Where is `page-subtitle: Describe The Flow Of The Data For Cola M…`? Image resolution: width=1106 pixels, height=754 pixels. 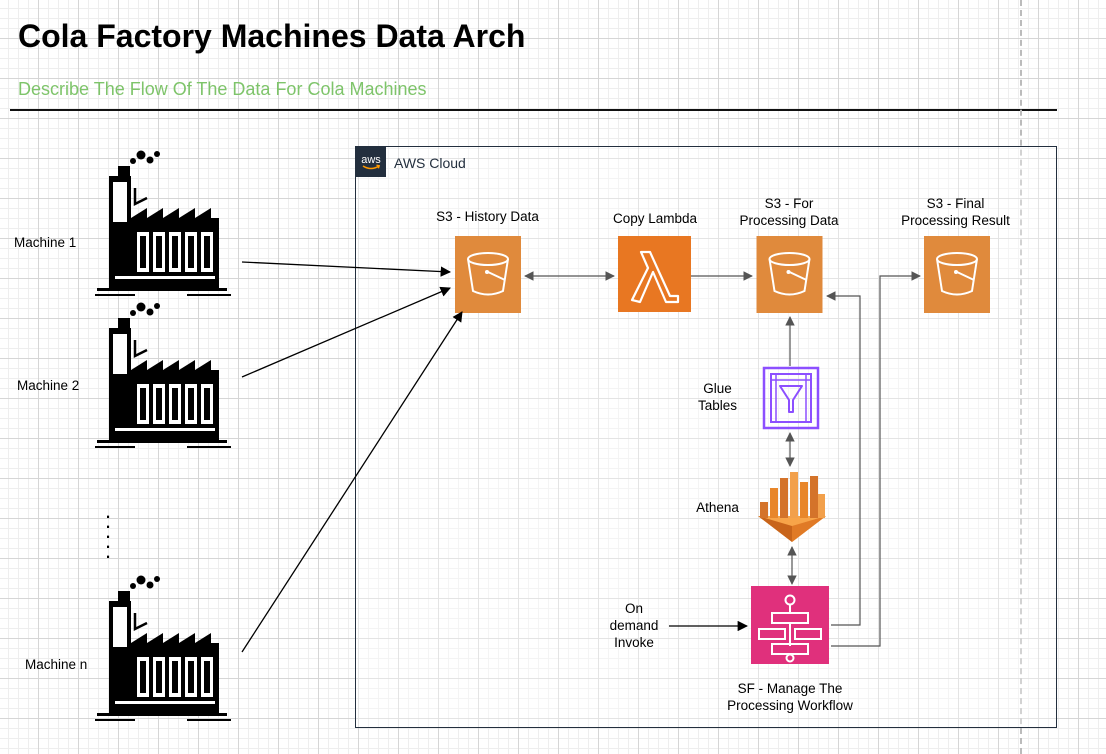
page-subtitle: Describe The Flow Of The Data For Cola M… is located at coordinates (222, 89).